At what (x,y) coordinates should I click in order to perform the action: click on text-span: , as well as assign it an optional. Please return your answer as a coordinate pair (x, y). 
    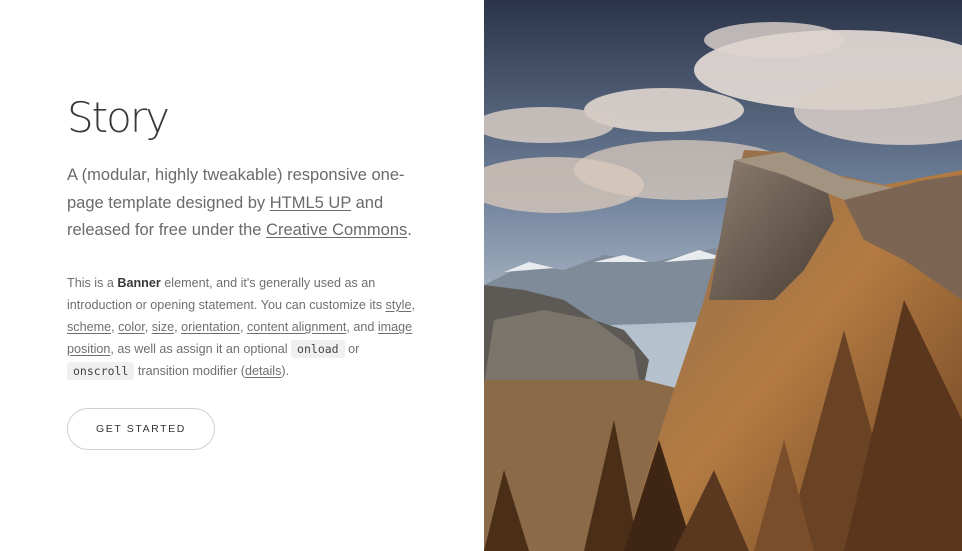
    Looking at the image, I should click on (201, 349).